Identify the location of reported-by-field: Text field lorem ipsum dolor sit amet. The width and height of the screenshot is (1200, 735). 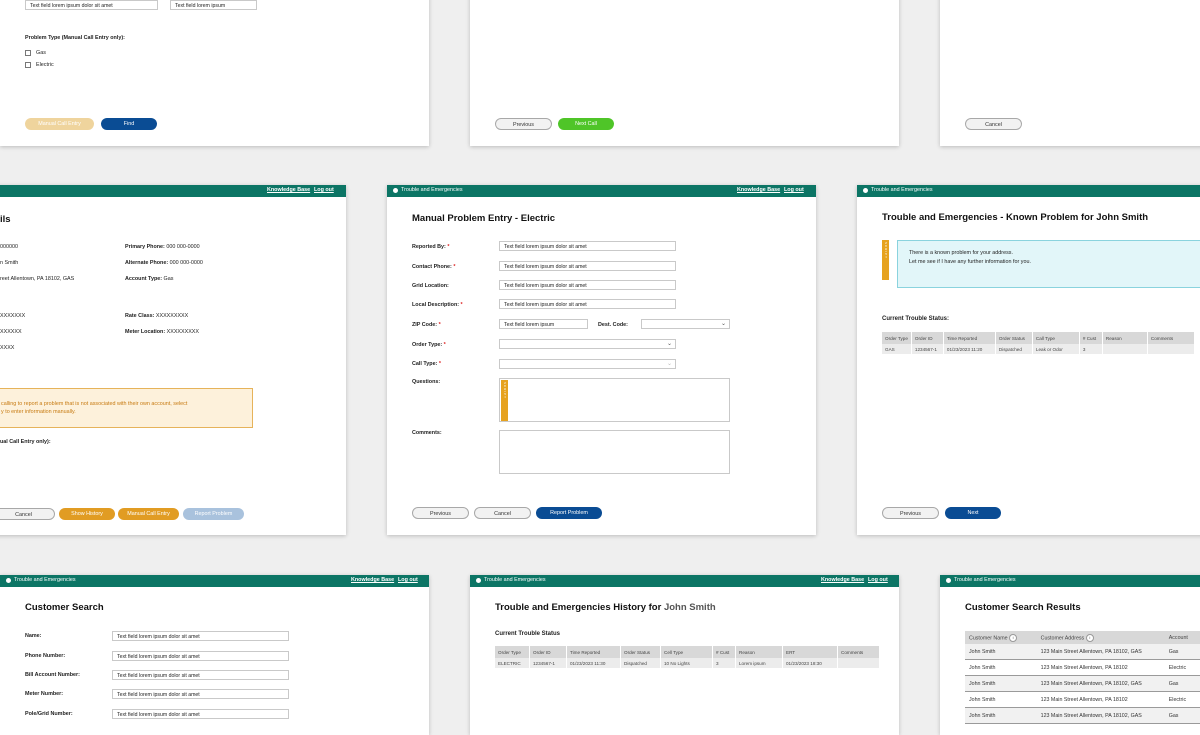
(587, 246).